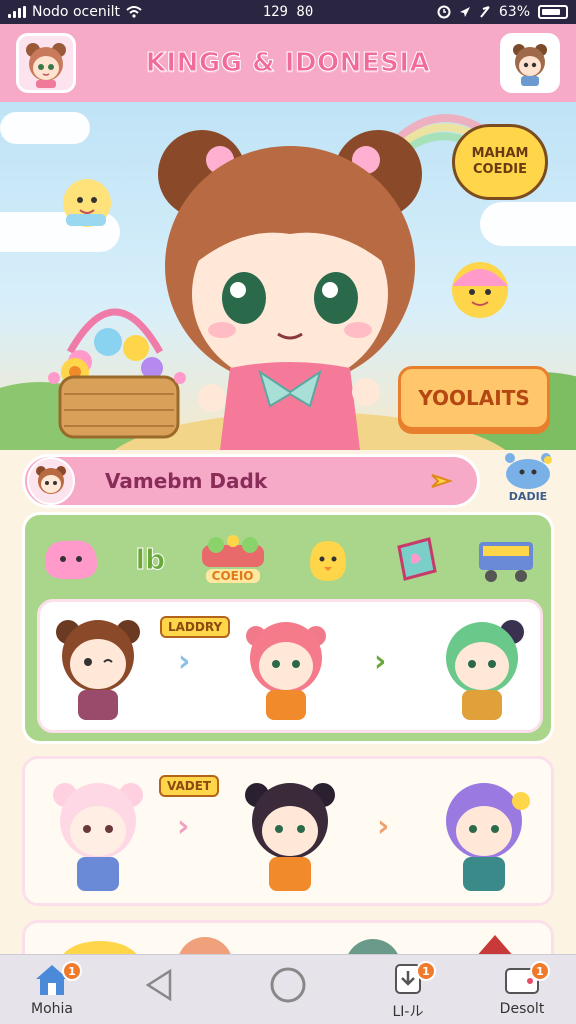 The image size is (576, 1024). I want to click on search-bar: Vamebm Dadk, so click(251, 481).